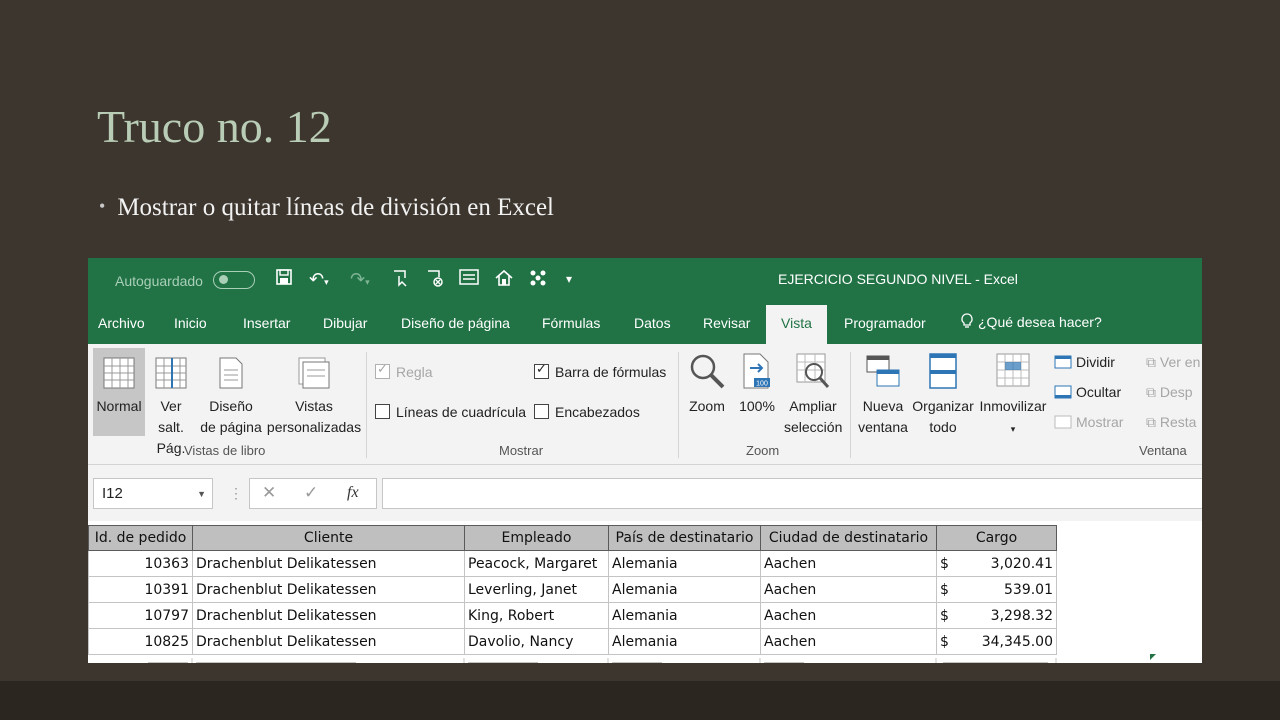  What do you see at coordinates (231, 397) in the screenshot?
I see `page-layout-button: Diseño de página` at bounding box center [231, 397].